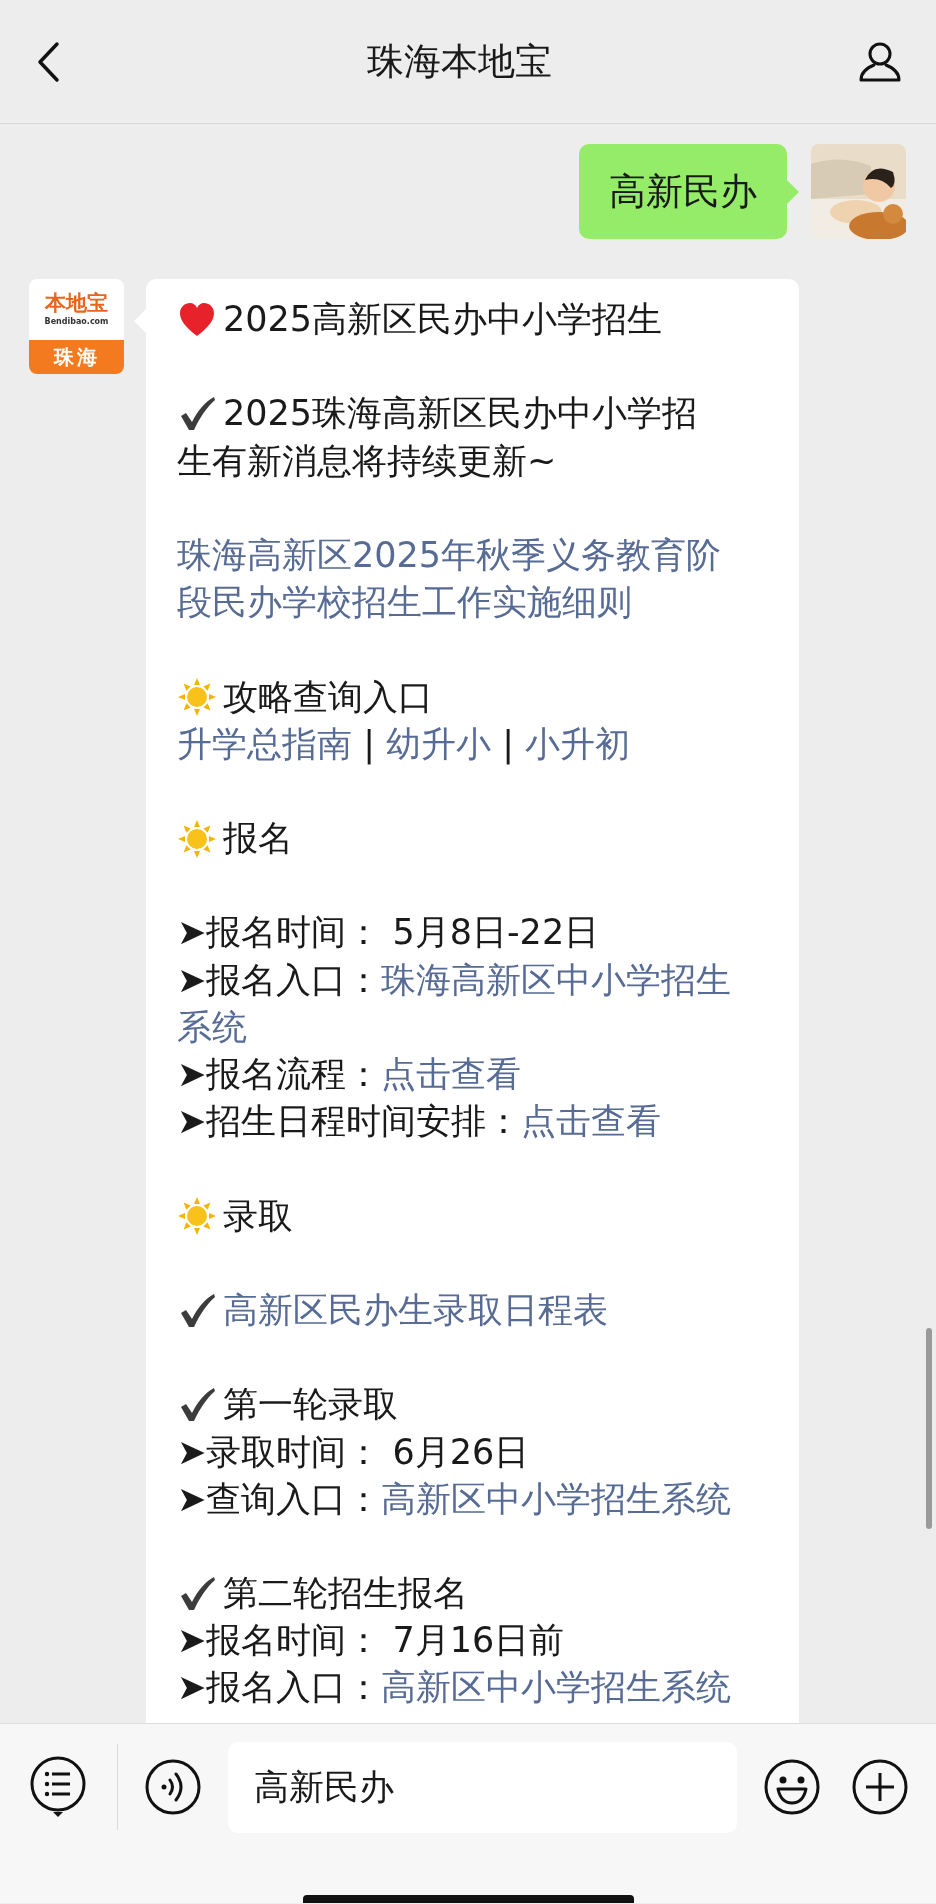 This screenshot has height=1904, width=936. What do you see at coordinates (58, 1787) in the screenshot?
I see `menu-icon` at bounding box center [58, 1787].